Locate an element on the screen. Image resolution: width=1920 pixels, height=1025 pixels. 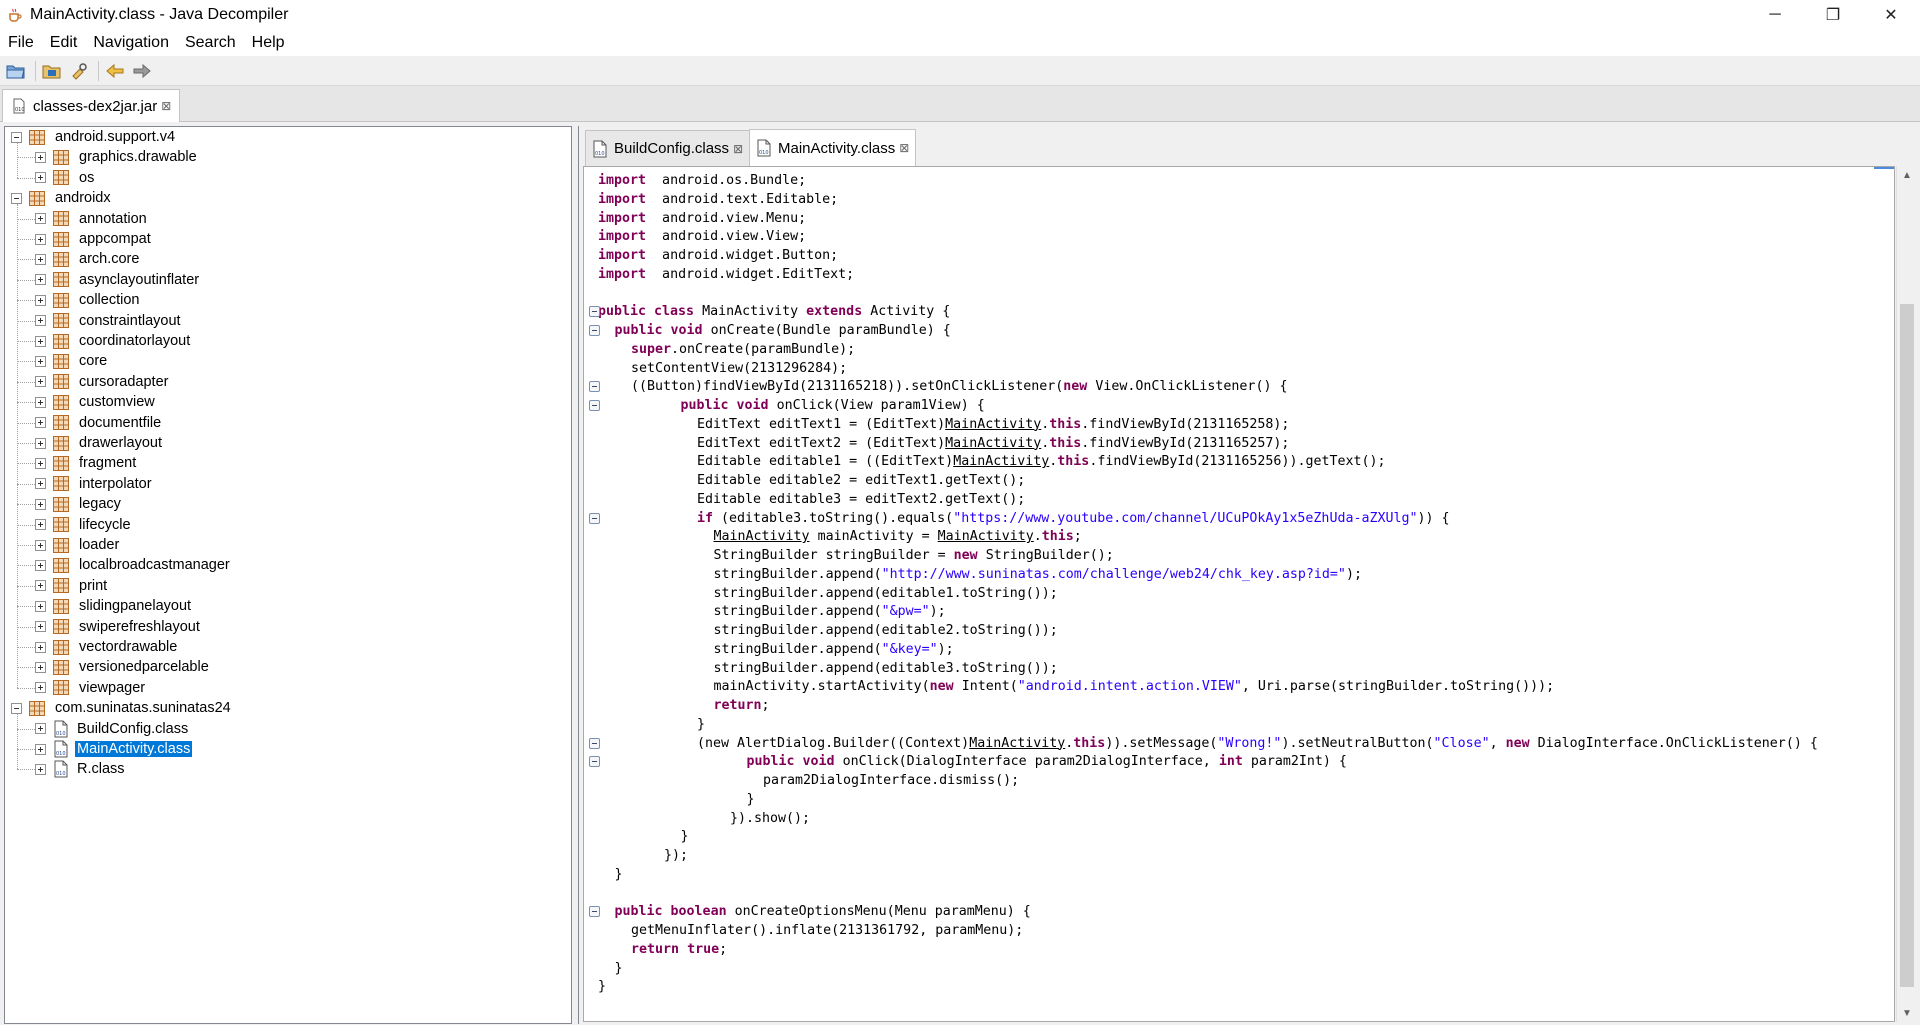
tree-item-package: viewpager is located at coordinates (91, 688).